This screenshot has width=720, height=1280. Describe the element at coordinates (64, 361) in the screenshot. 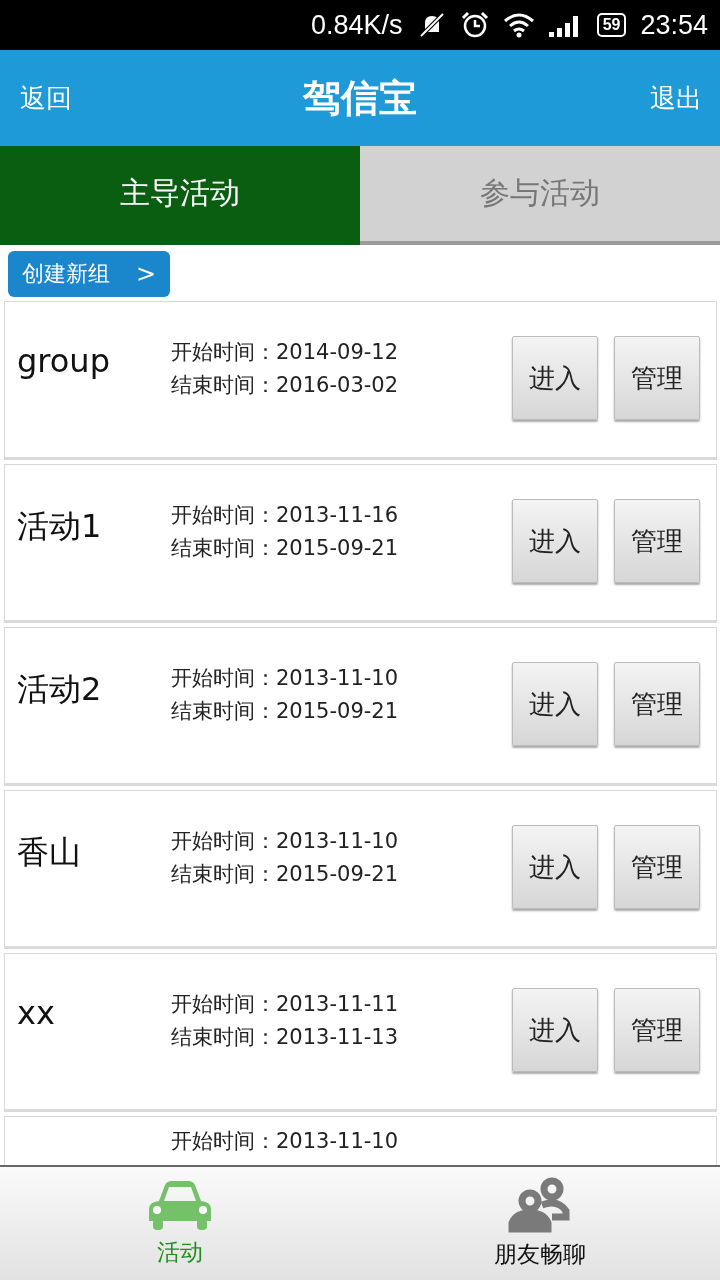

I see `group-name: group` at that location.